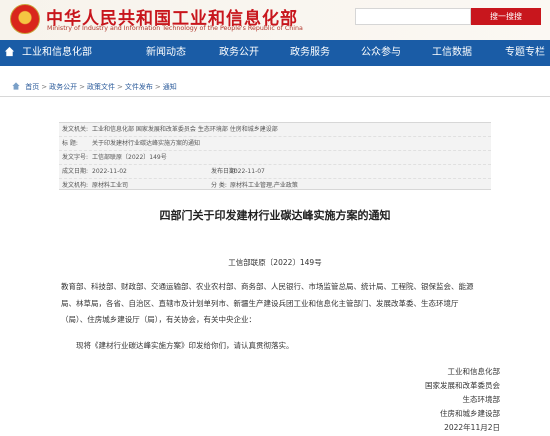 The height and width of the screenshot is (436, 550). Describe the element at coordinates (481, 399) in the screenshot. I see `signature-line: 生态环境部` at that location.